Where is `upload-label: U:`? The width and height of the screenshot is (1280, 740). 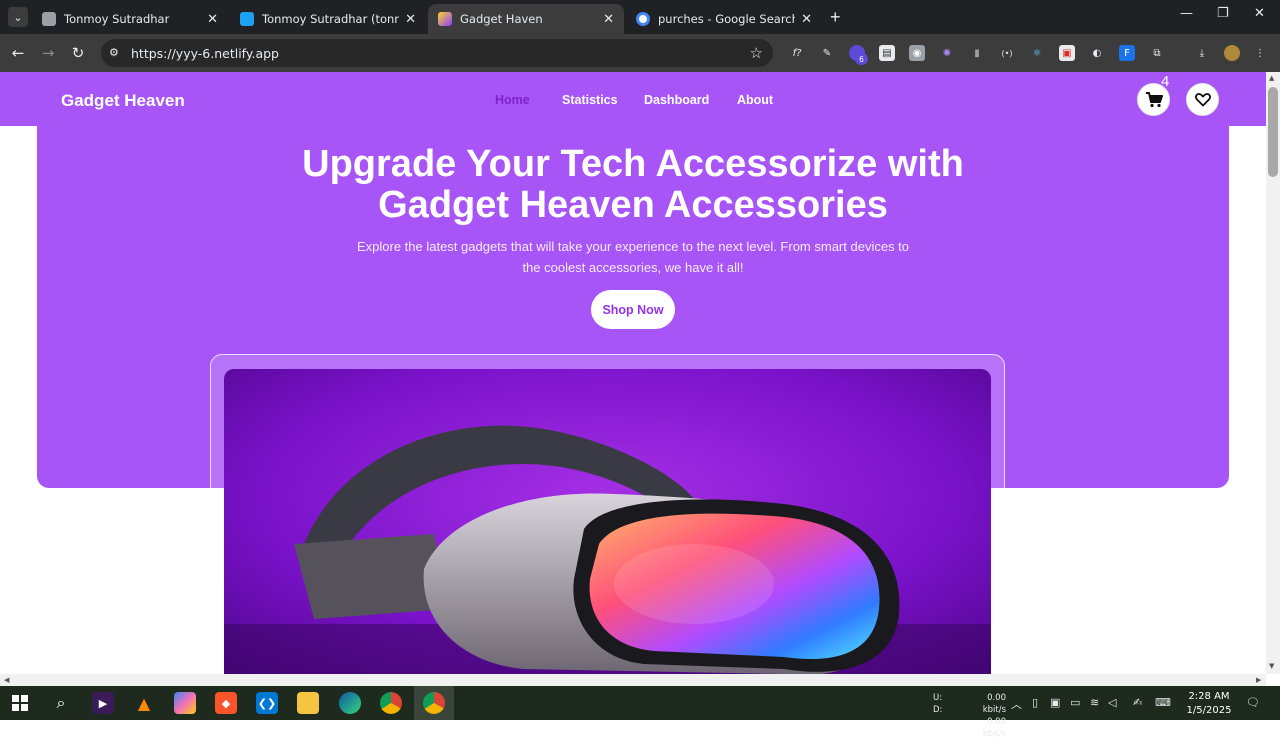
upload-label: U: is located at coordinates (938, 698).